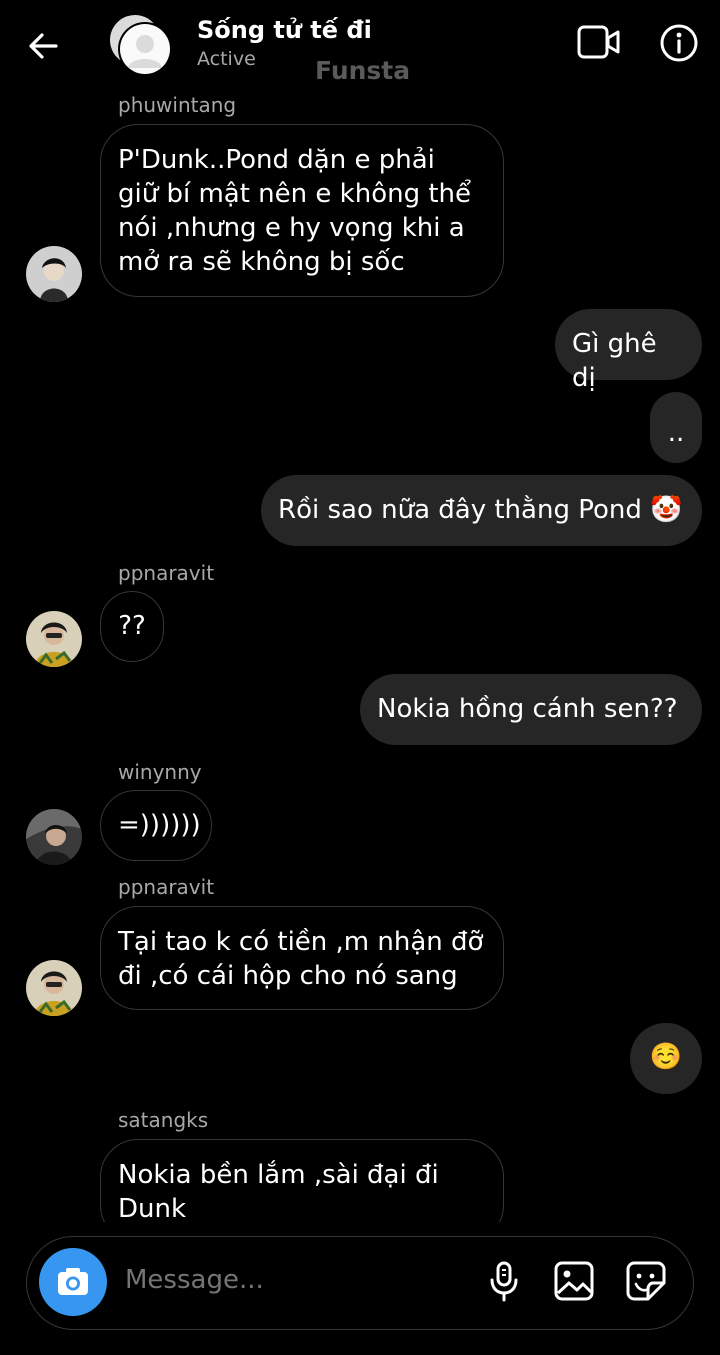  What do you see at coordinates (152, 1209) in the screenshot?
I see `message-line: Dunk` at bounding box center [152, 1209].